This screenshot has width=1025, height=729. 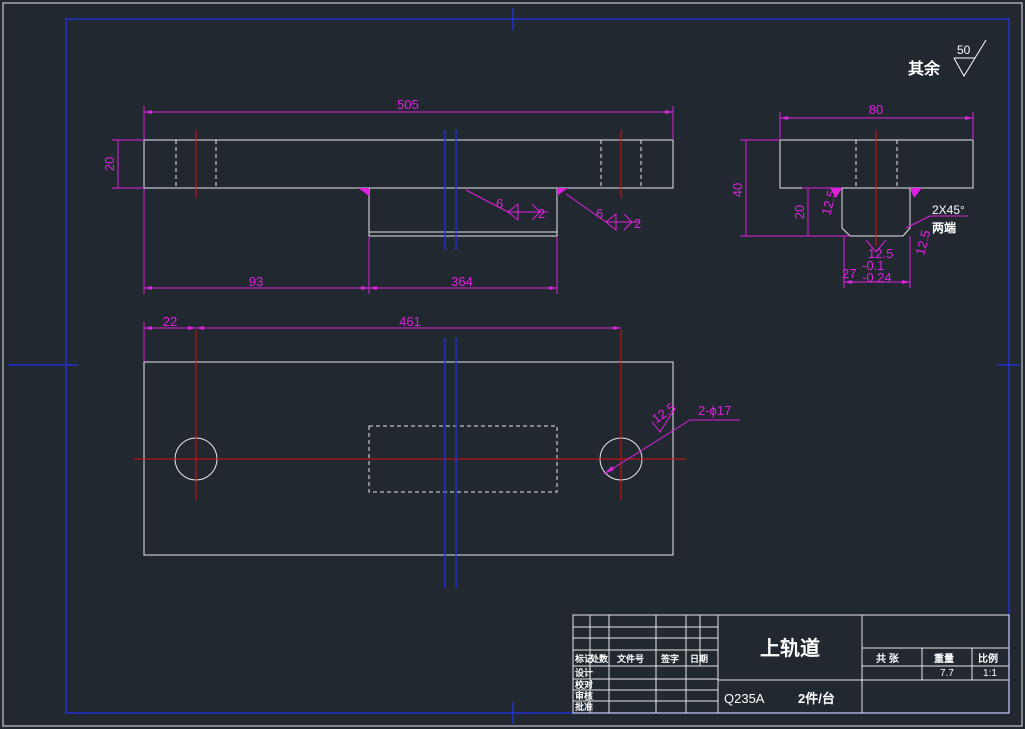 What do you see at coordinates (663, 413) in the screenshot?
I see `plan-roughness: 12.5` at bounding box center [663, 413].